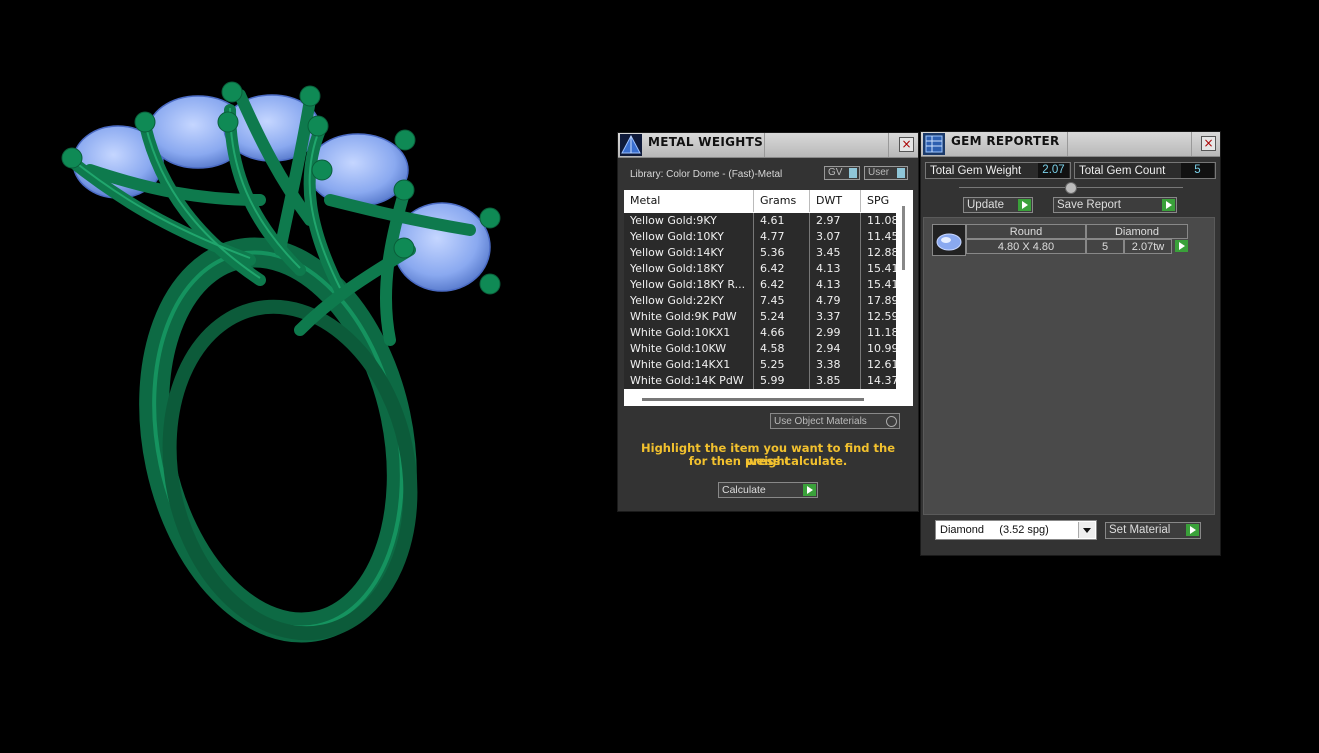 The width and height of the screenshot is (1319, 753). I want to click on table-row: White Gold:10KW 4.58 2.94 10.99, so click(760, 349).